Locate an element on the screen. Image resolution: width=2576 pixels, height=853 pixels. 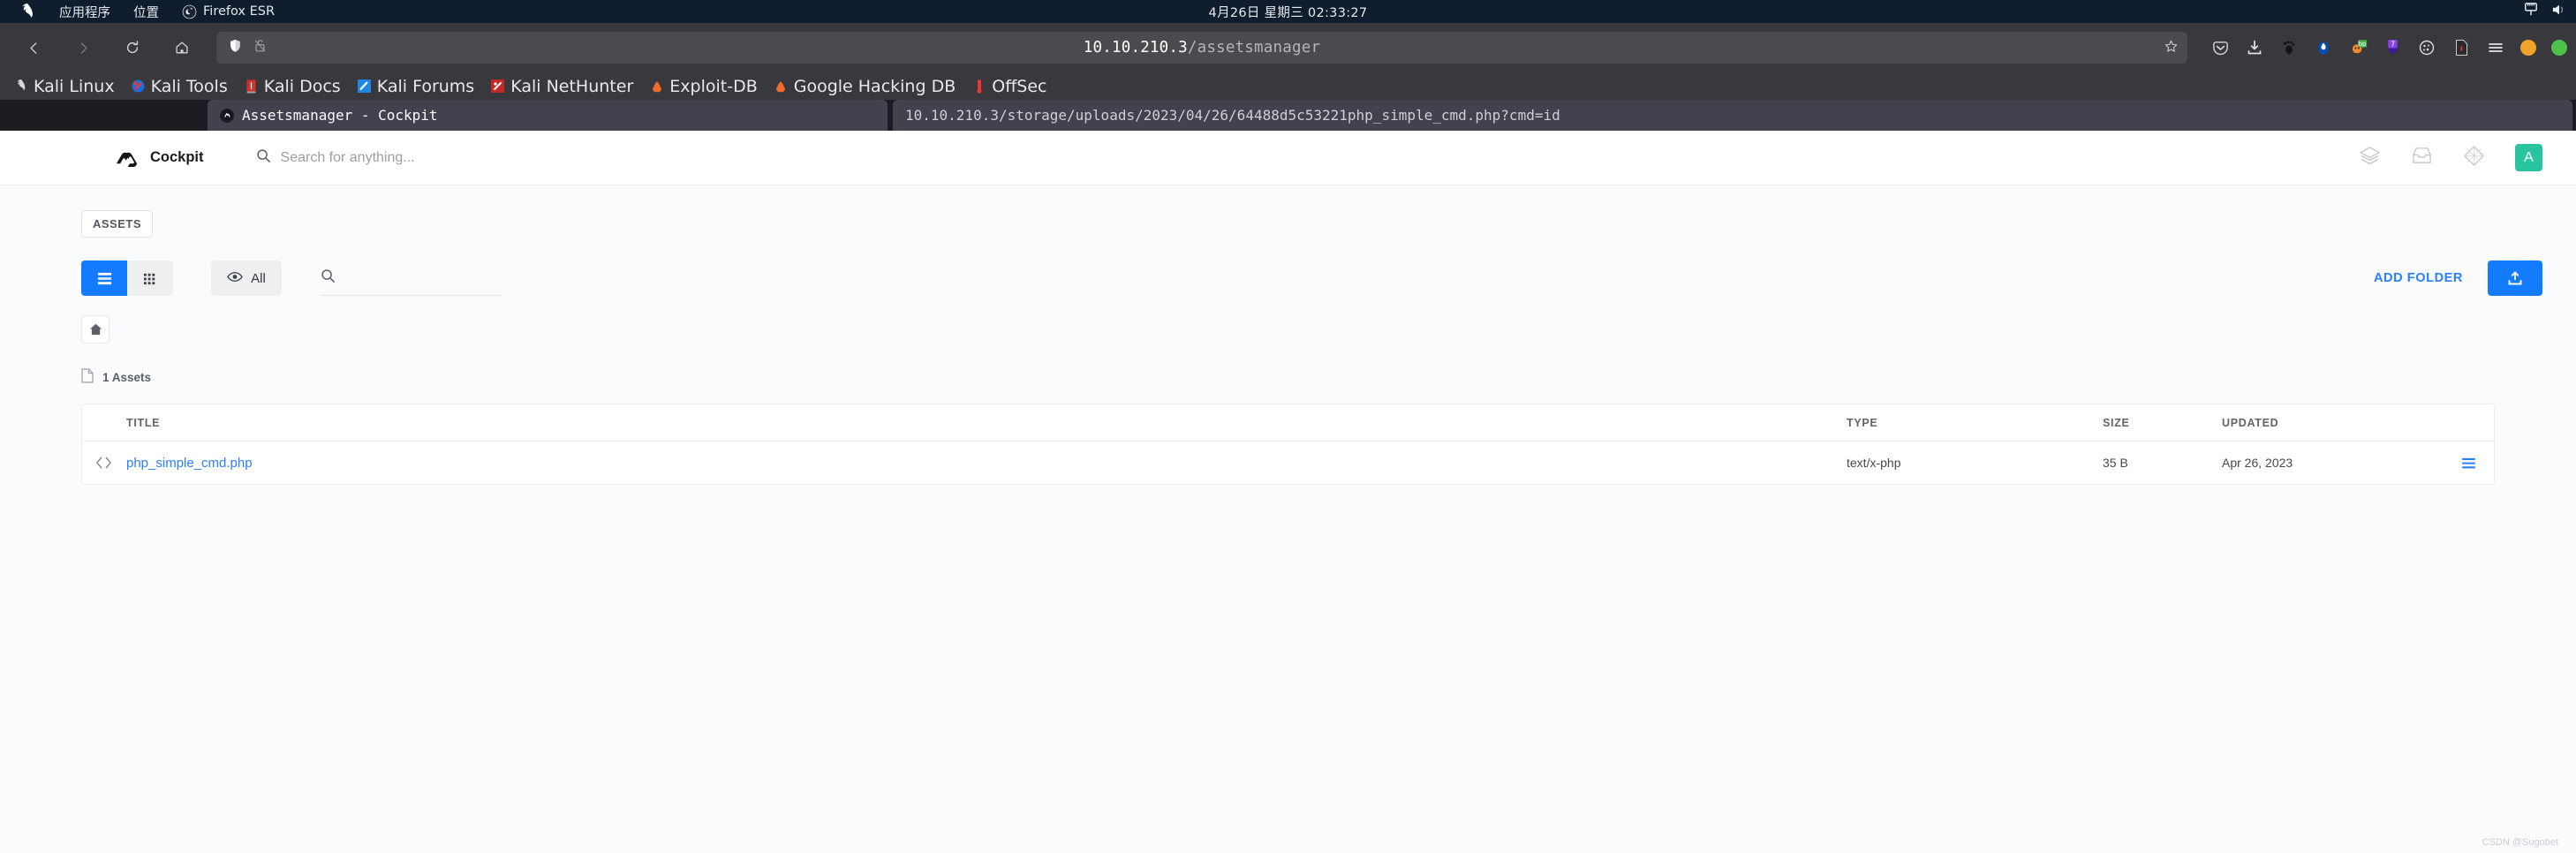
bookmark-kali-nethunter: Kali NetHunter is located at coordinates (561, 86).